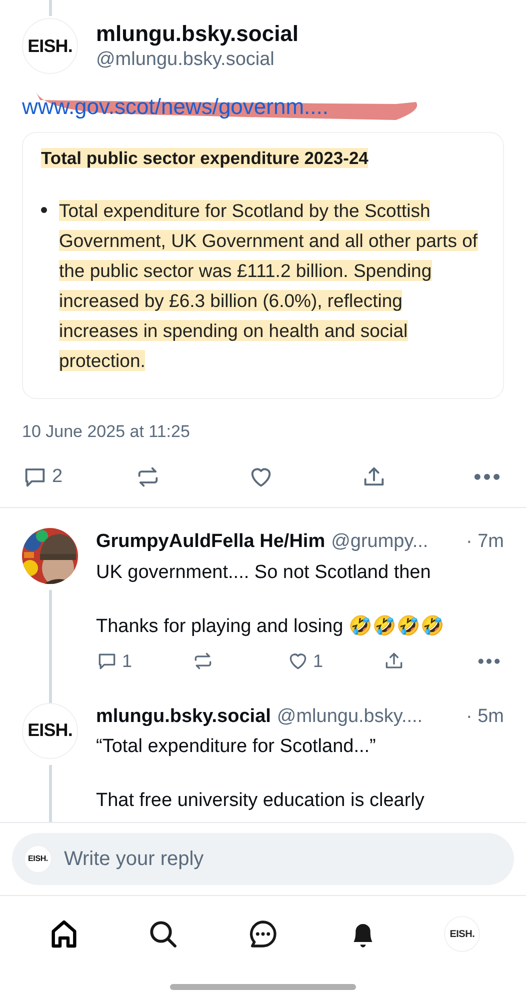 This screenshot has width=526, height=1000. What do you see at coordinates (52, 476) in the screenshot?
I see `reply-button: 2` at bounding box center [52, 476].